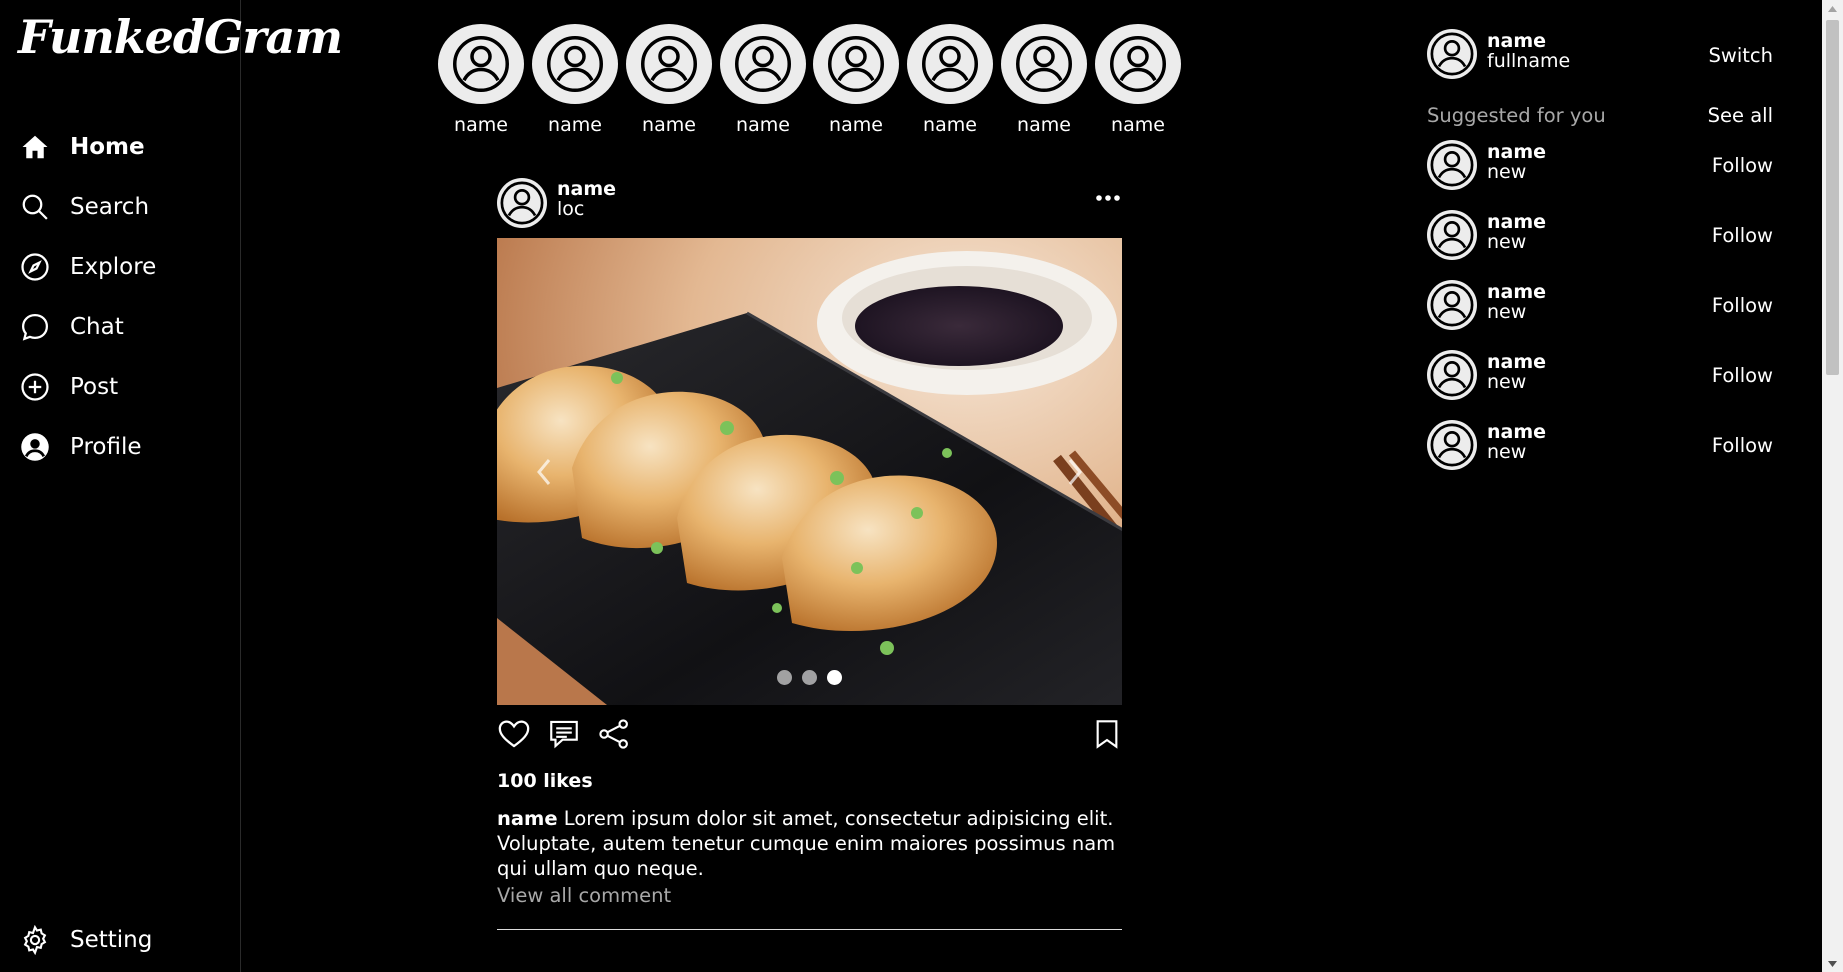  I want to click on see-all-link: See all, so click(1740, 115).